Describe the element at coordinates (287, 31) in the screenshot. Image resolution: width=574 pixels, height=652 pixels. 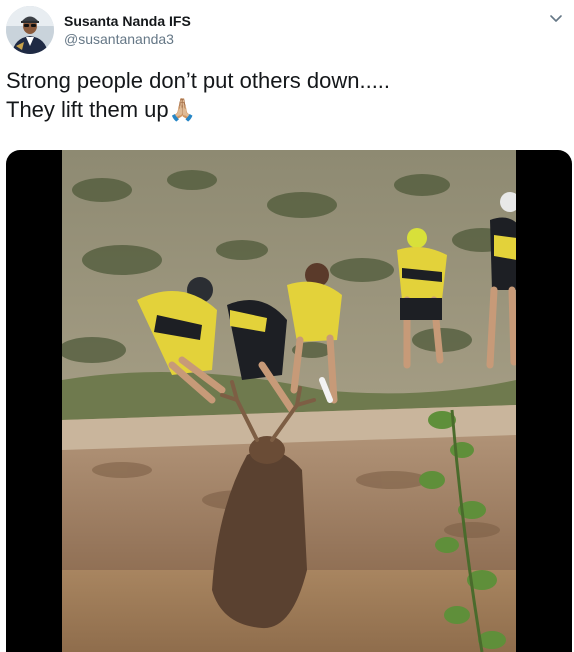
I see `tweet-header: Susanta Nanda IFS @susantananda3` at that location.